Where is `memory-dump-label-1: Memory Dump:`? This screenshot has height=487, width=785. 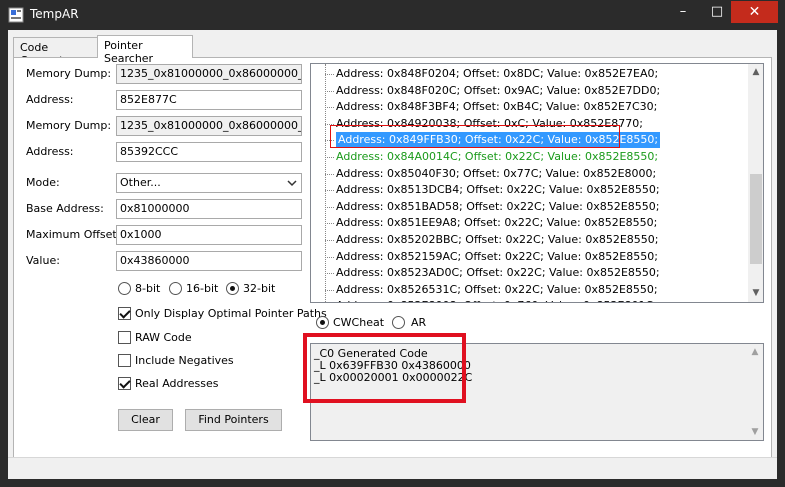 memory-dump-label-1: Memory Dump: is located at coordinates (69, 73).